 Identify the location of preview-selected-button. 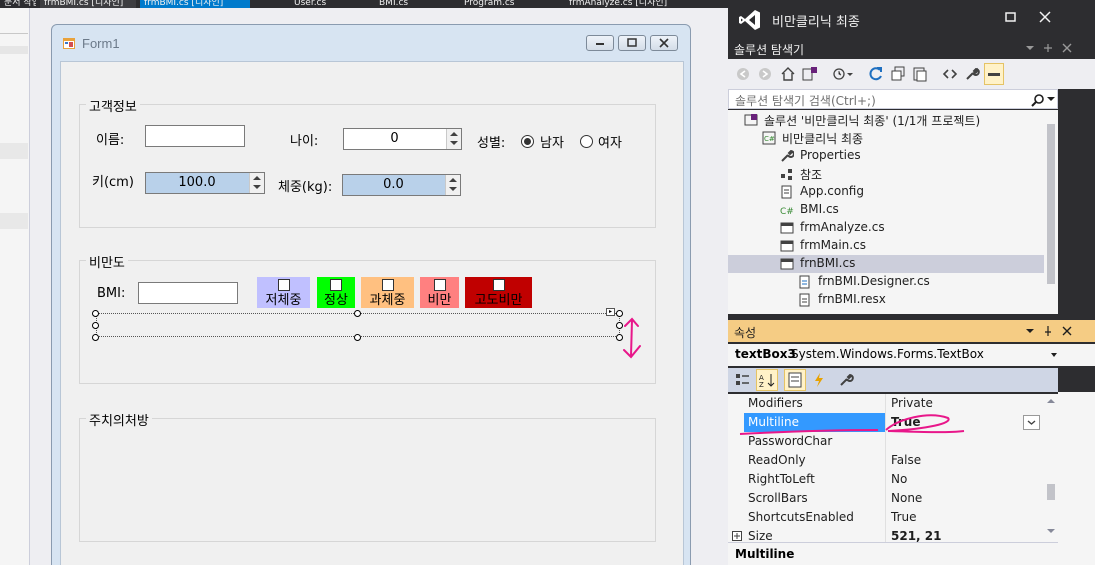
(994, 74).